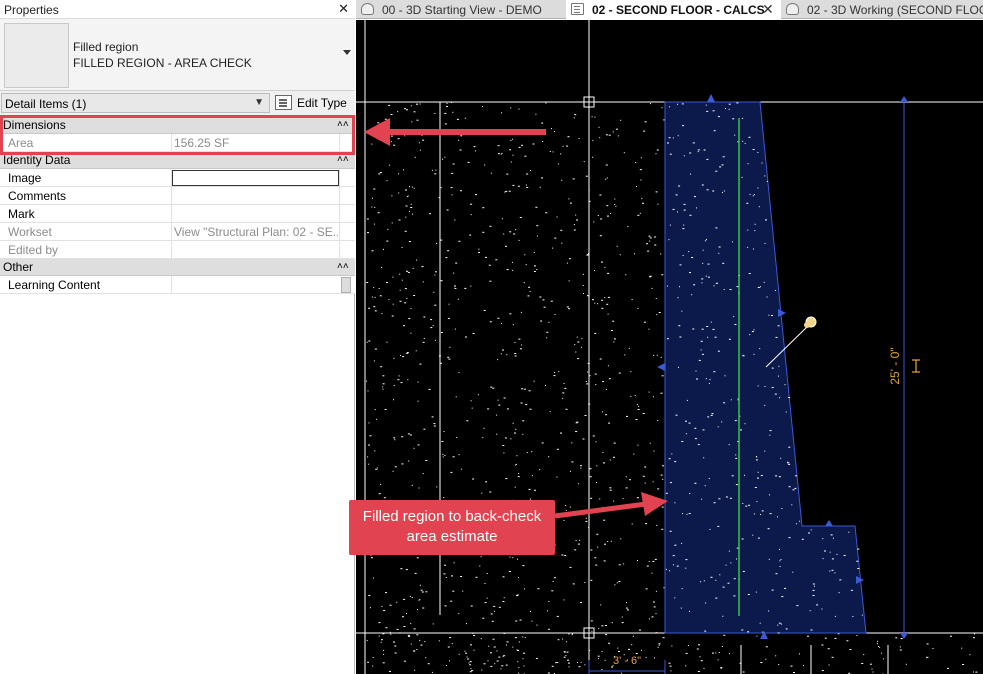 This screenshot has height=674, width=983. Describe the element at coordinates (600, 510) in the screenshot. I see `callout-arrow-shaft` at that location.